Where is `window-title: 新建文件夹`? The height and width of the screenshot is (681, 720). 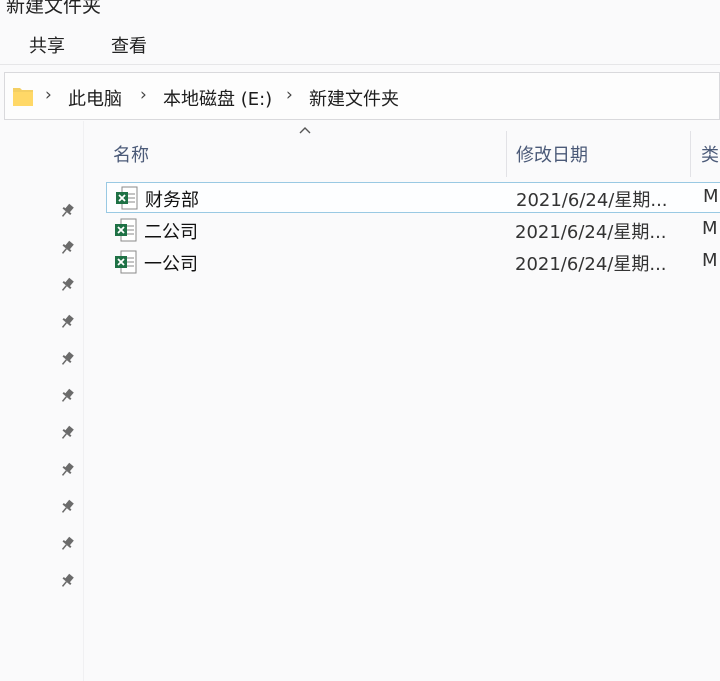
window-title: 新建文件夹 is located at coordinates (54, 8).